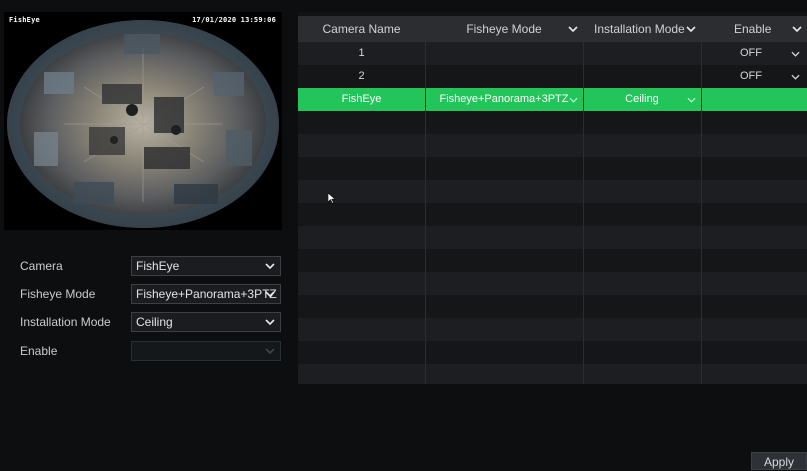 This screenshot has width=807, height=471. Describe the element at coordinates (234, 20) in the screenshot. I see `osd-timestamp: 17/01/2020 13:59:06` at that location.